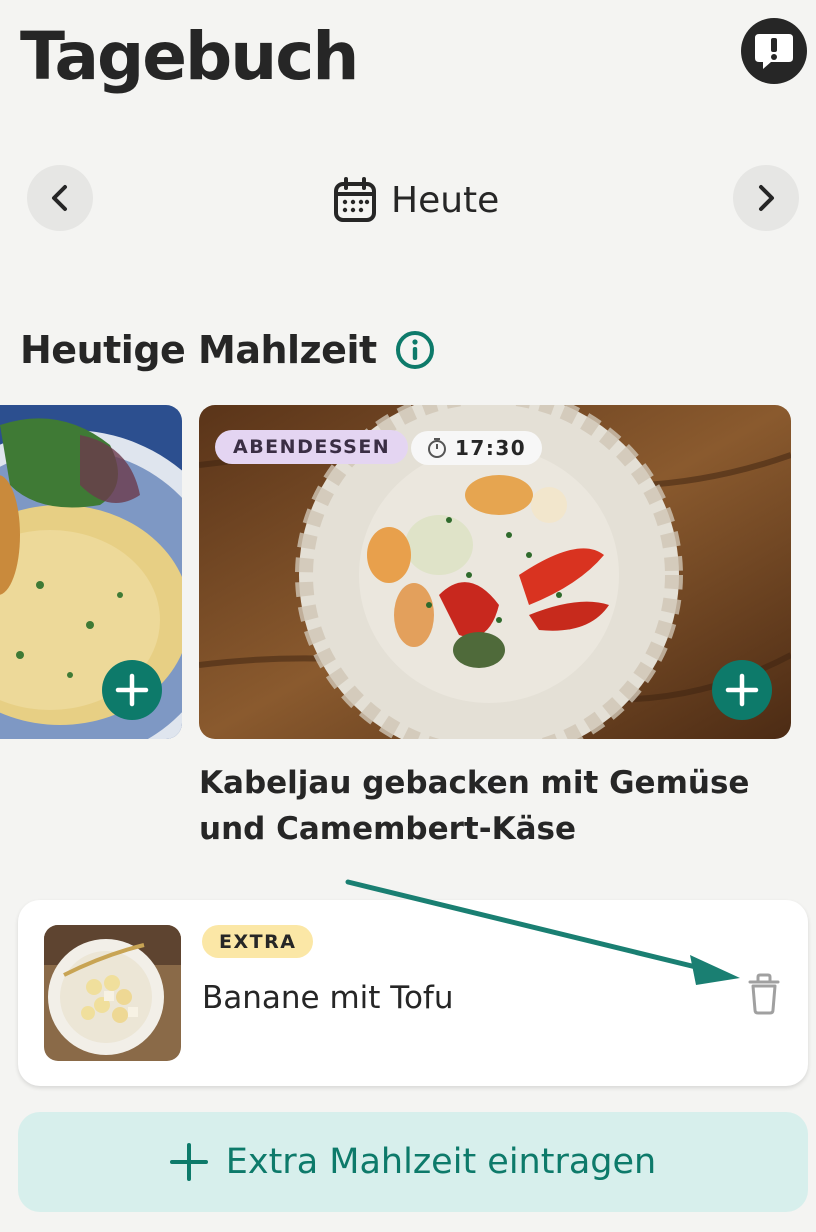  Describe the element at coordinates (355, 199) in the screenshot. I see `calendar-icon` at that location.